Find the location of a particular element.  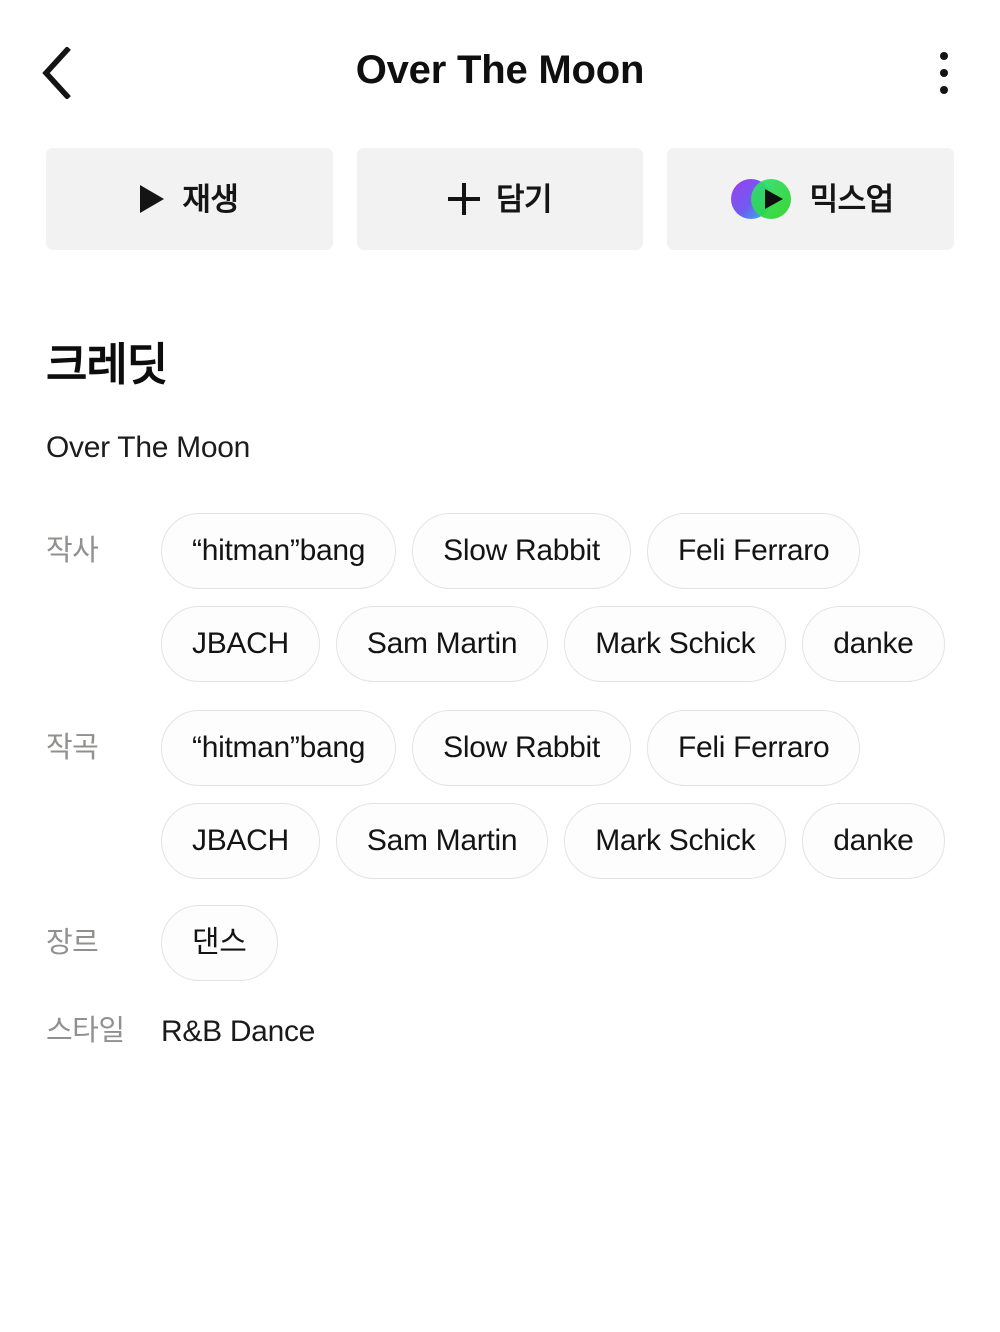

credit-chips-genre: 댄스 is located at coordinates (219, 943).